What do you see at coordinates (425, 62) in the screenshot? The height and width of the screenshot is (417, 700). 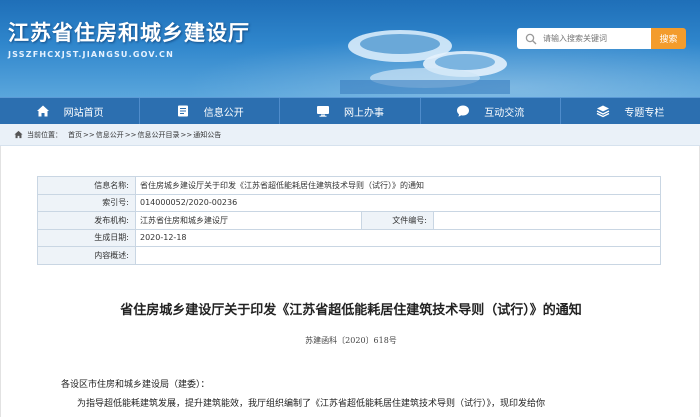 I see `stadium-illustration` at bounding box center [425, 62].